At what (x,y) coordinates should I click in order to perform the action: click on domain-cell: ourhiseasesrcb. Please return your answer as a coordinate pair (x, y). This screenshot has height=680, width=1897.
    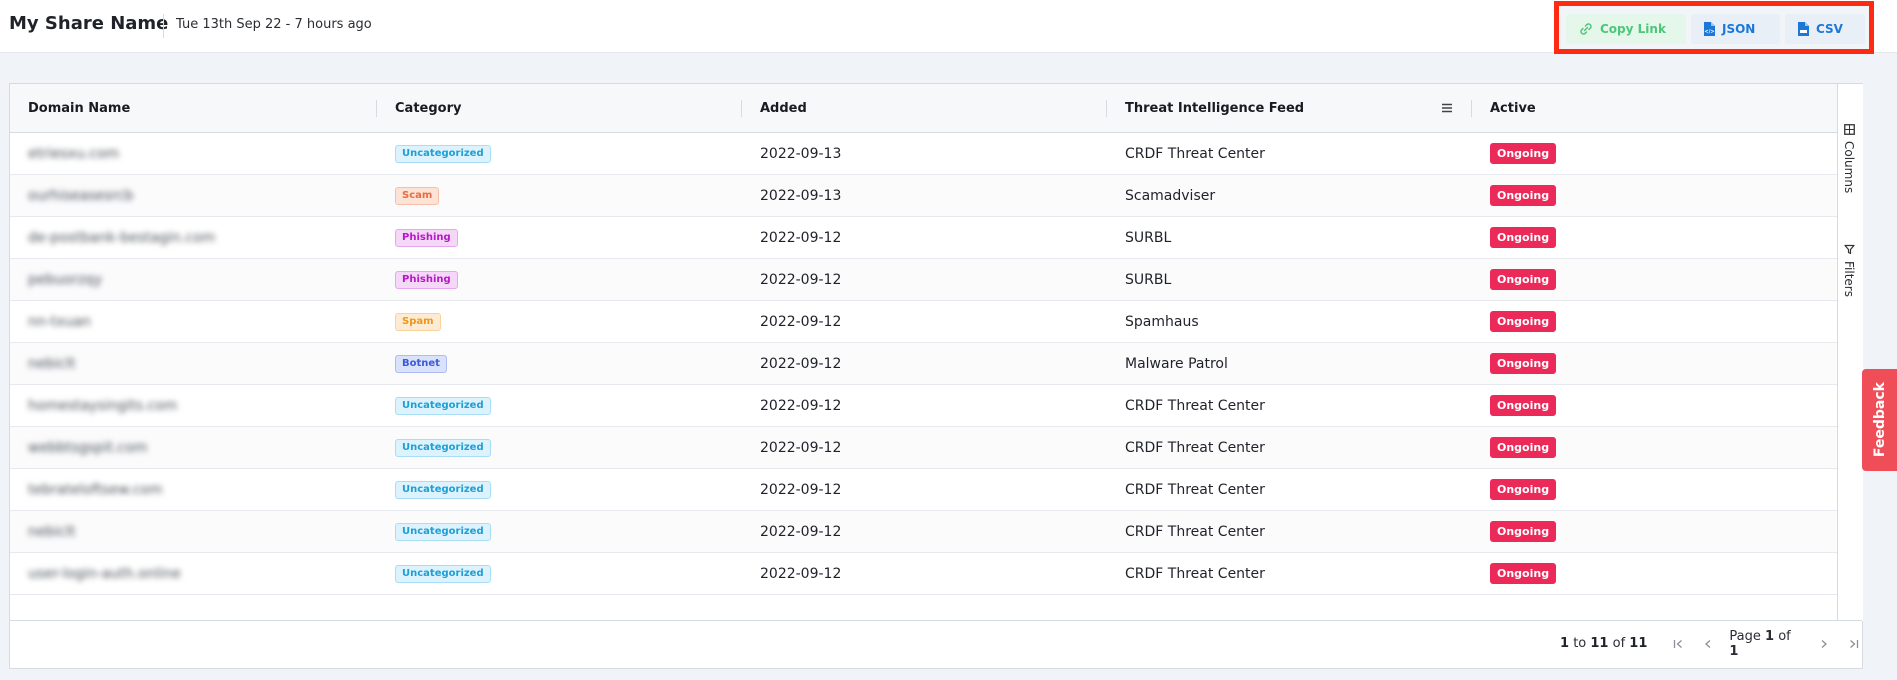
    Looking at the image, I should click on (81, 195).